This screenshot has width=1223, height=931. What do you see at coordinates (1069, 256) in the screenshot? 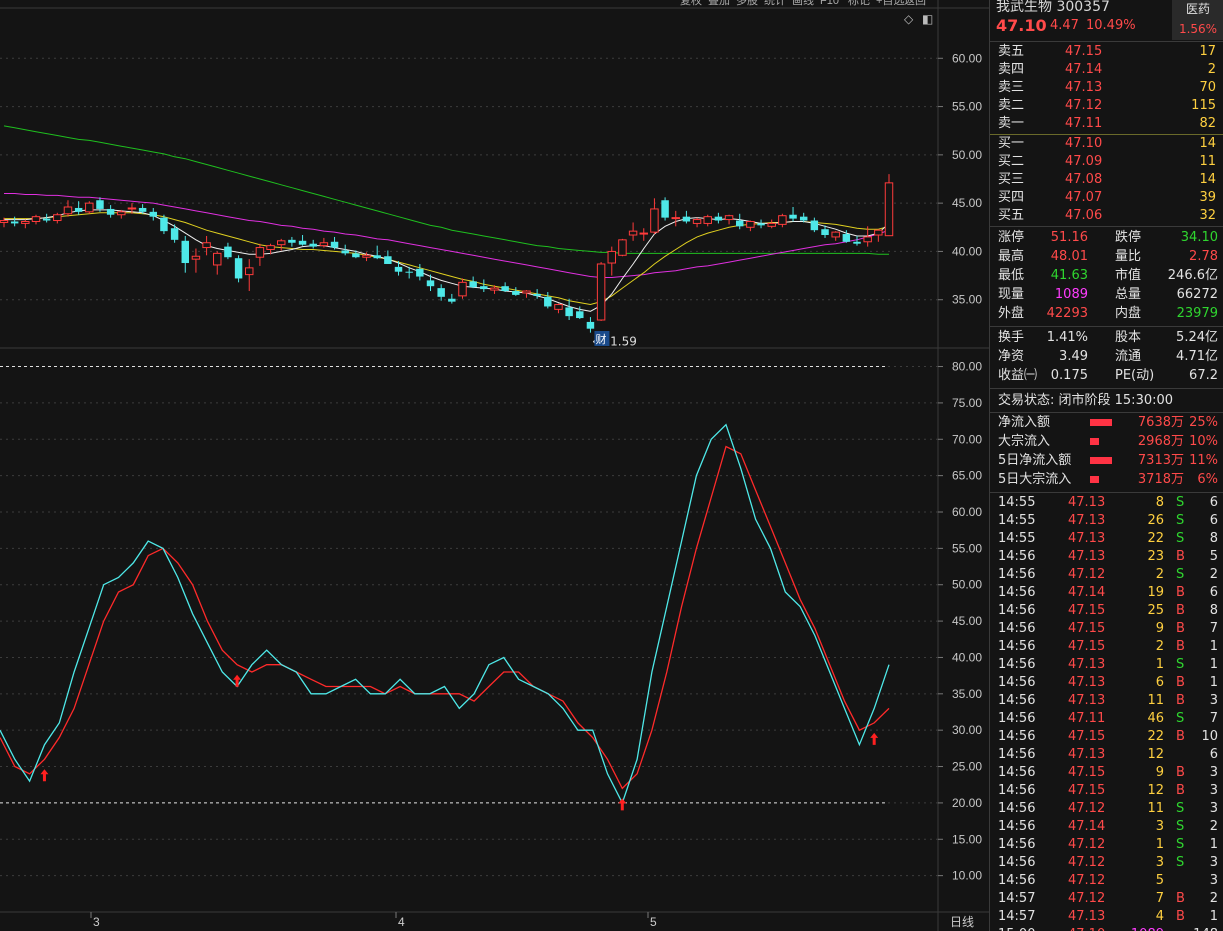
I see `stat-value: 48.01` at bounding box center [1069, 256].